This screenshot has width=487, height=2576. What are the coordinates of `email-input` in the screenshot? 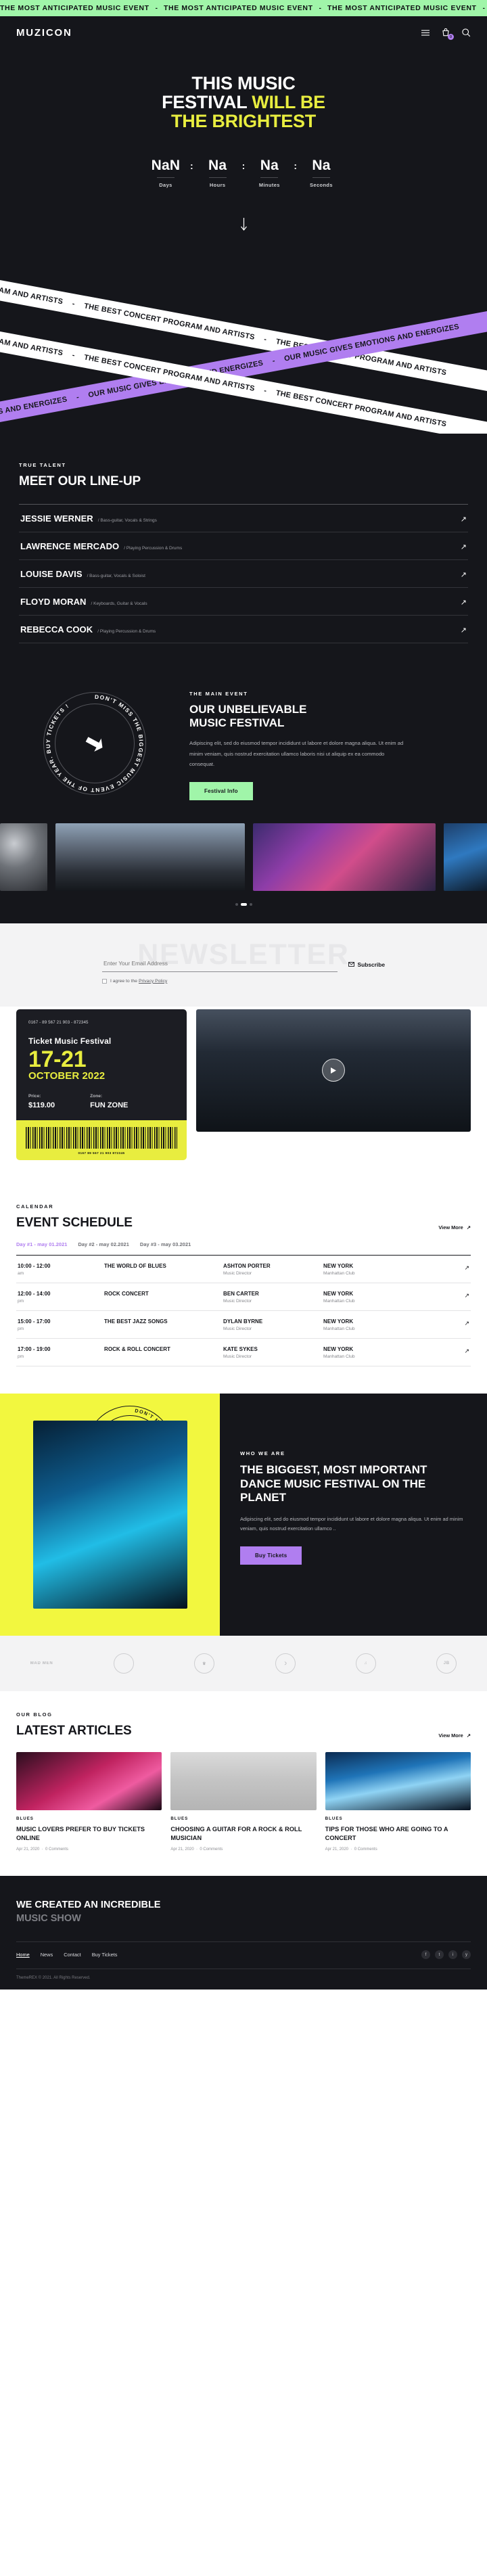 It's located at (220, 965).